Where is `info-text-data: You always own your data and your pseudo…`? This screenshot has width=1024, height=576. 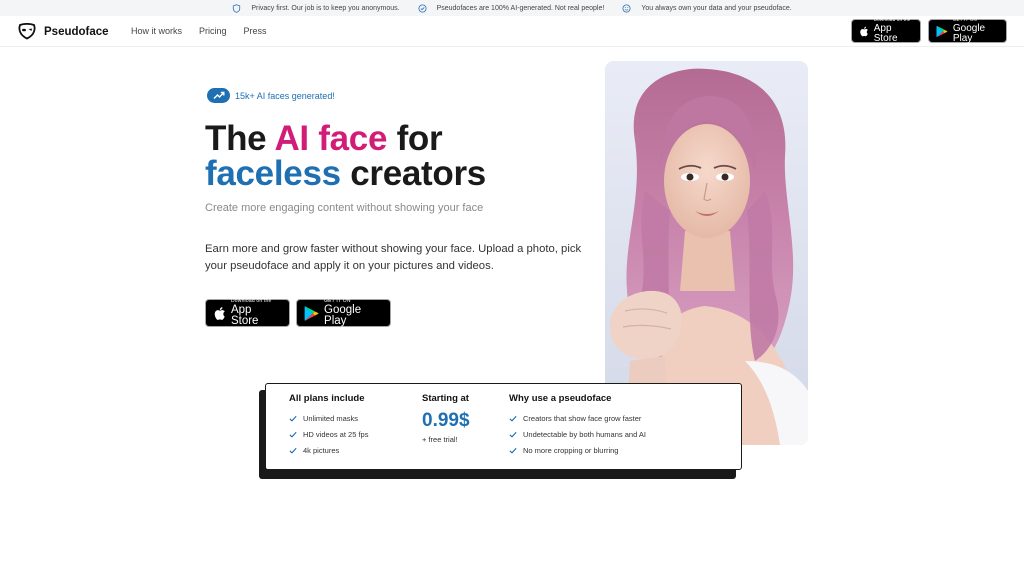 info-text-data: You always own your data and your pseudo… is located at coordinates (716, 8).